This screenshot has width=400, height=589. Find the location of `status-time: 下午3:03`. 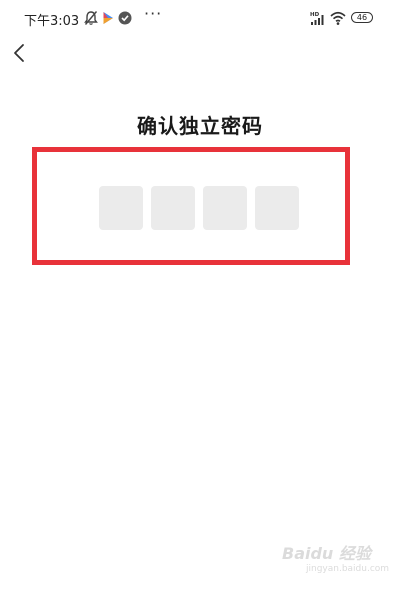

status-time: 下午3:03 is located at coordinates (52, 21).